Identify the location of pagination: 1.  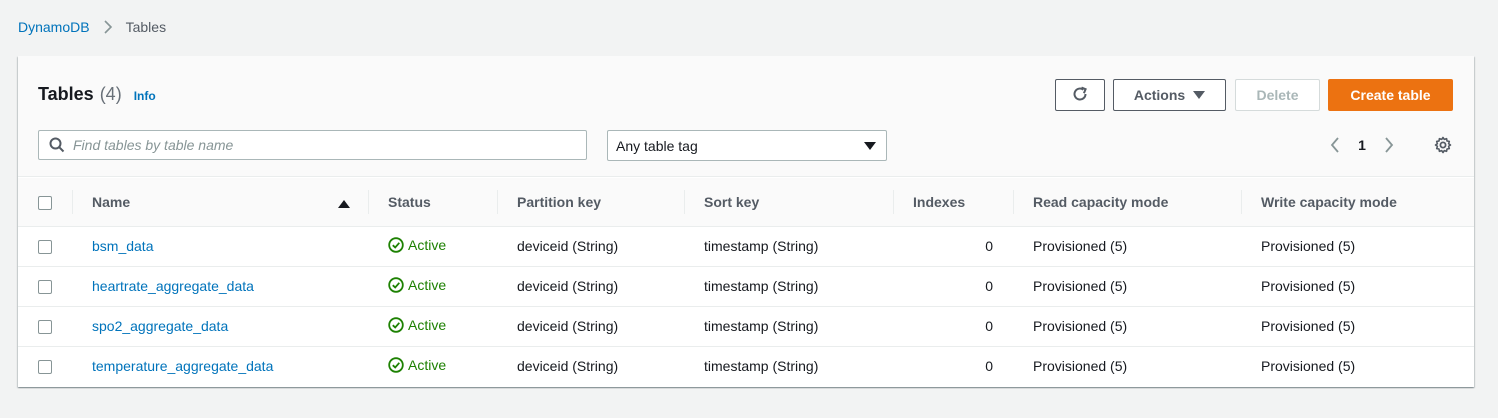
(1362, 145).